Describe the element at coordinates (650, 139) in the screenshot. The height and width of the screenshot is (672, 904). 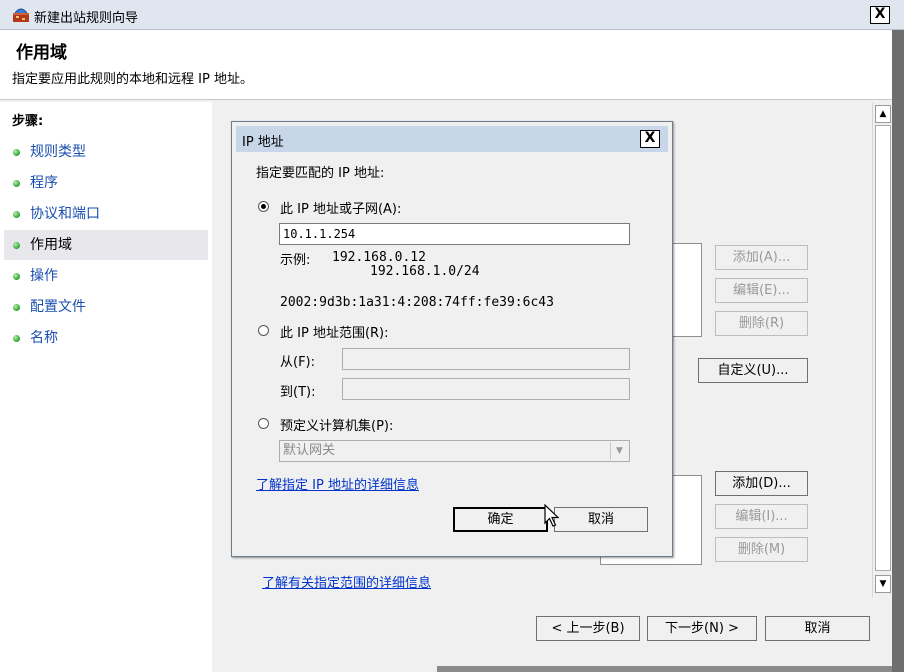
I see `dialog-close-button: X` at that location.